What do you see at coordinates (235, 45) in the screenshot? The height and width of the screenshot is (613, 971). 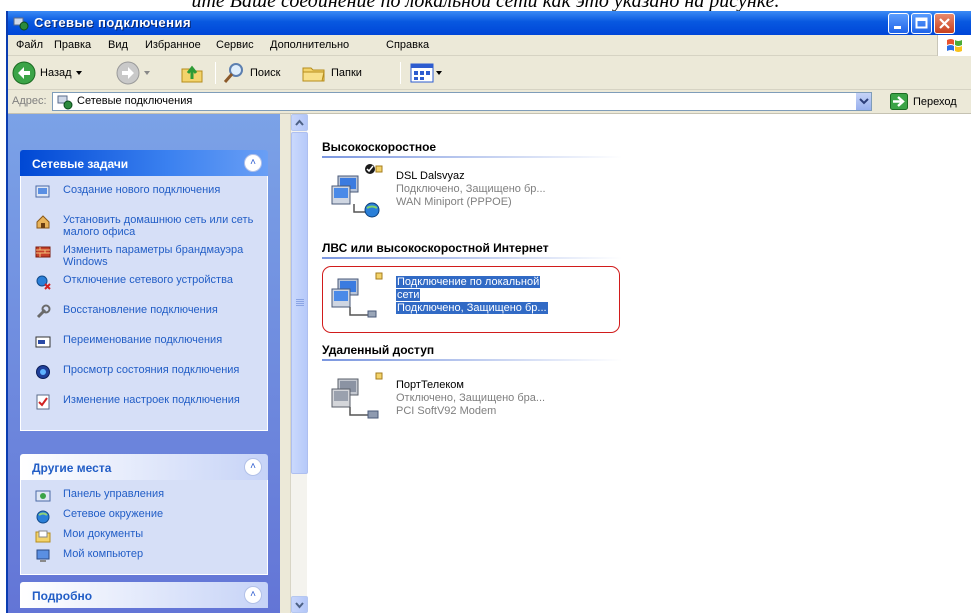 I see `menu-tools: Сервис` at bounding box center [235, 45].